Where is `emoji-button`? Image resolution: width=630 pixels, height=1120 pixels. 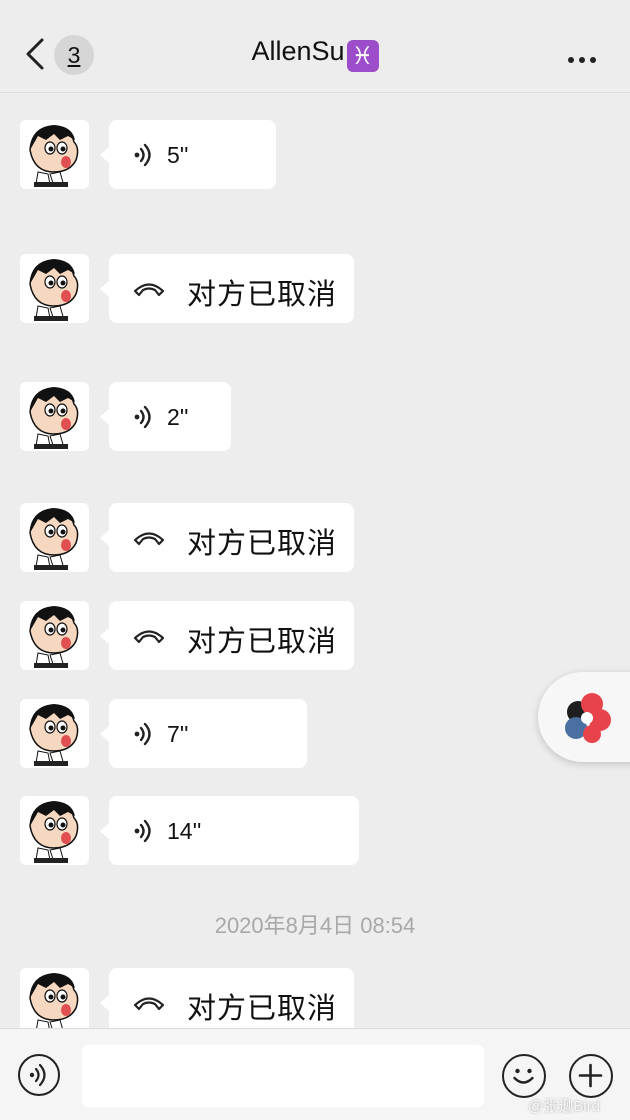
emoji-button is located at coordinates (524, 1076).